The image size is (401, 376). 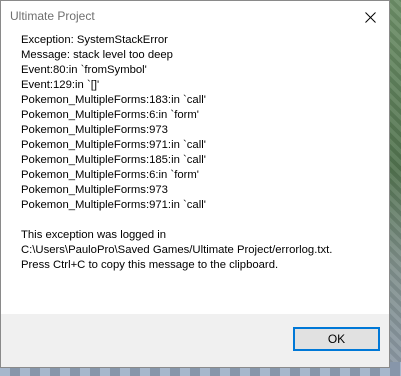 What do you see at coordinates (336, 339) in the screenshot?
I see `ok-button: OK` at bounding box center [336, 339].